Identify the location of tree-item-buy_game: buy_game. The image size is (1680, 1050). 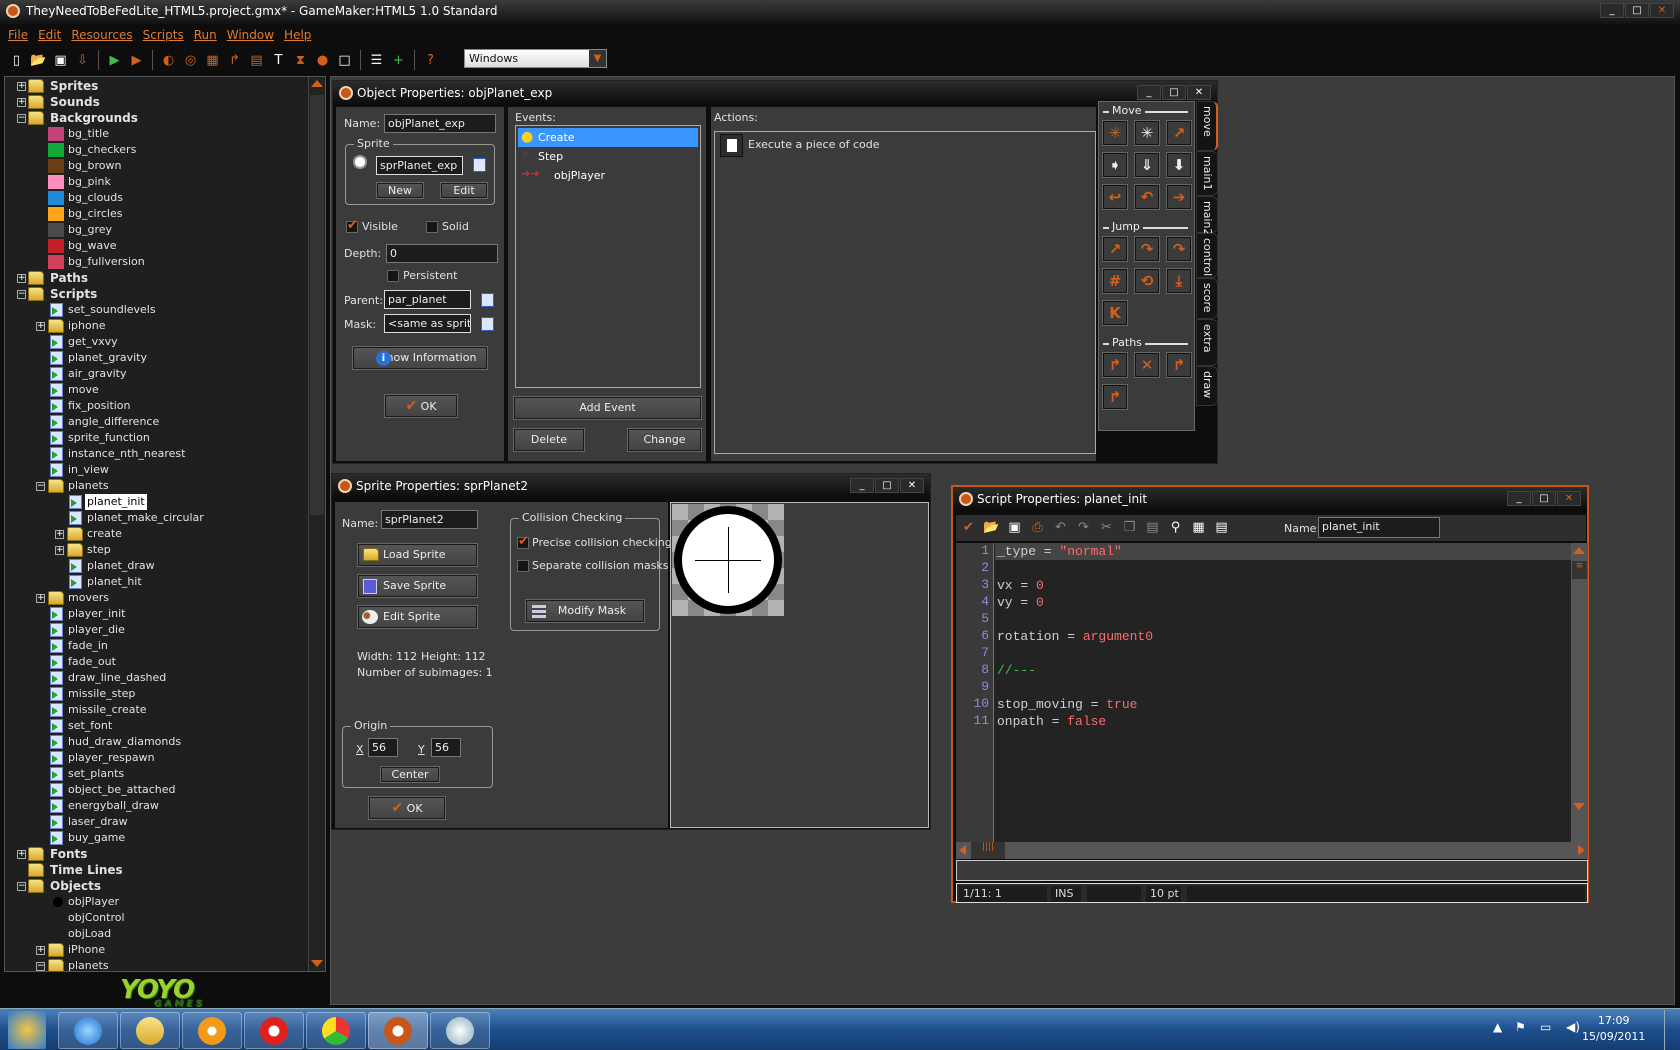
(156, 838).